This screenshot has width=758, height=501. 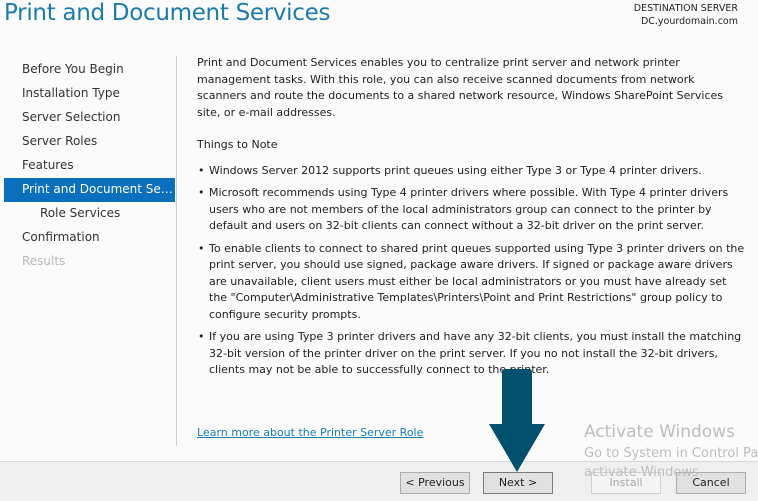 I want to click on next-button: Next >, so click(x=518, y=483).